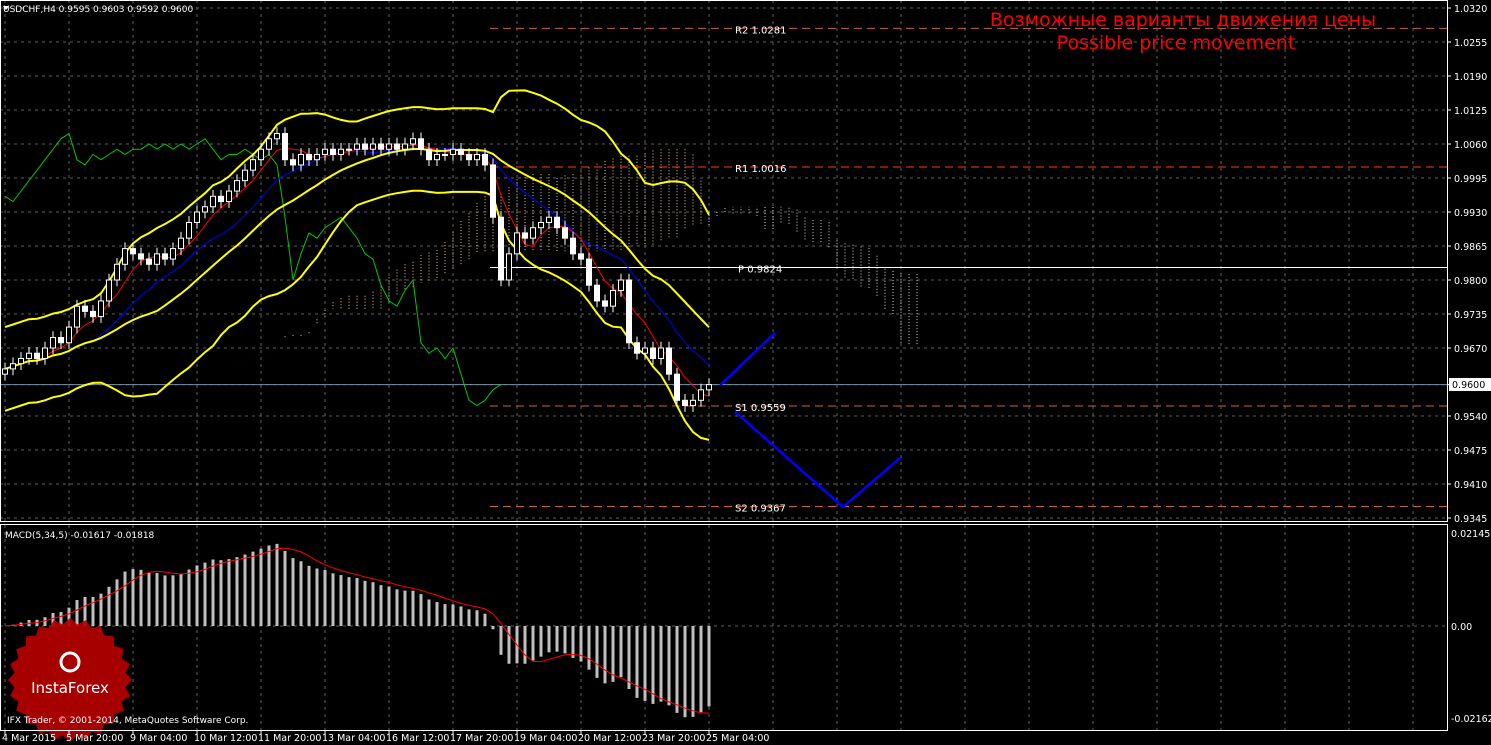 The image size is (1491, 745). Describe the element at coordinates (760, 30) in the screenshot. I see `level-label-r2: R2 1.0281` at that location.